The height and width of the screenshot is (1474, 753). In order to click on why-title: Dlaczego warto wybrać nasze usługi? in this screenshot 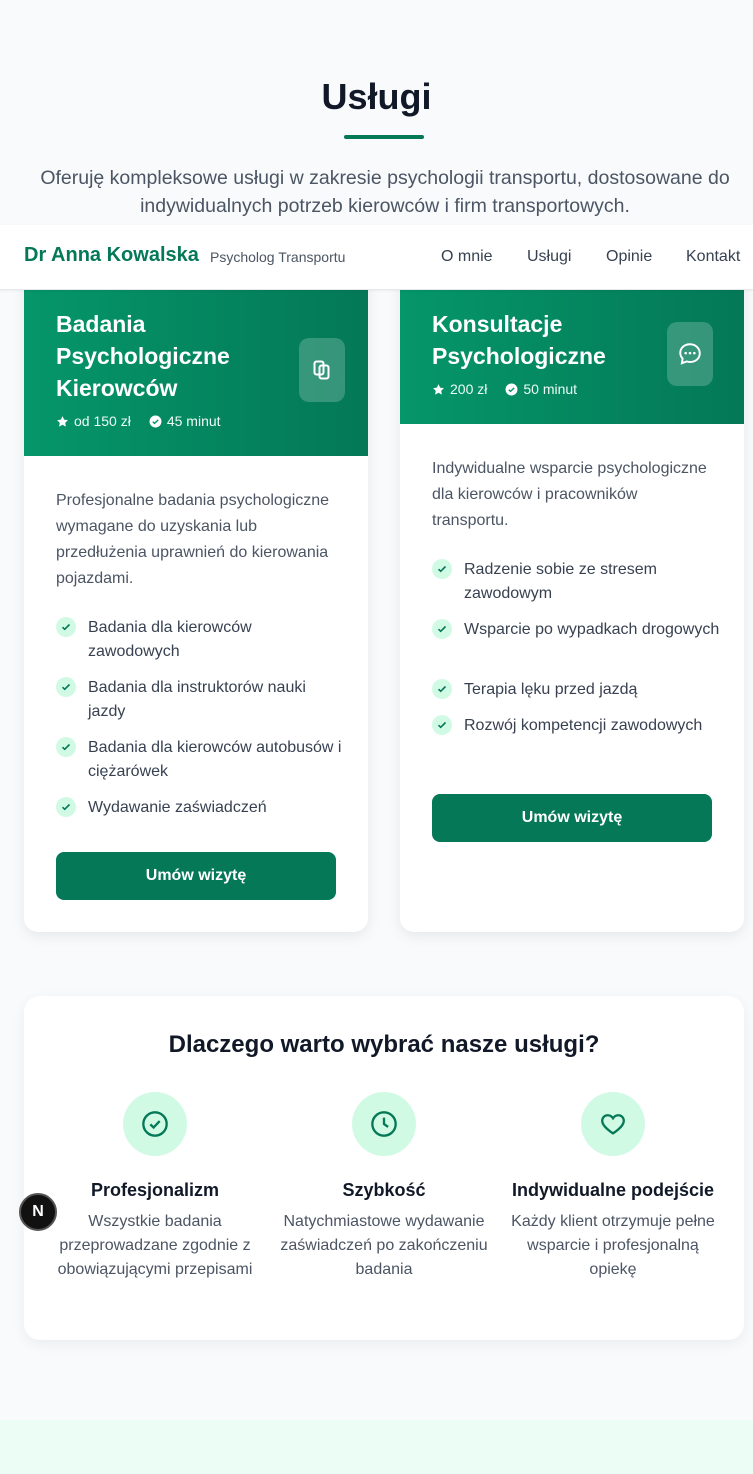, I will do `click(384, 1044)`.